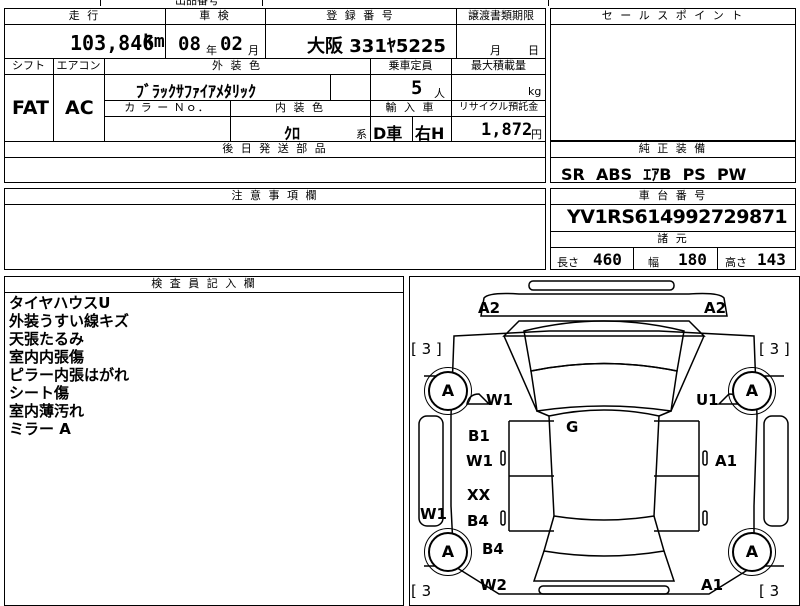 The height and width of the screenshot is (606, 800). I want to click on inspector-note: 外装うすい線キズ, so click(69, 321).